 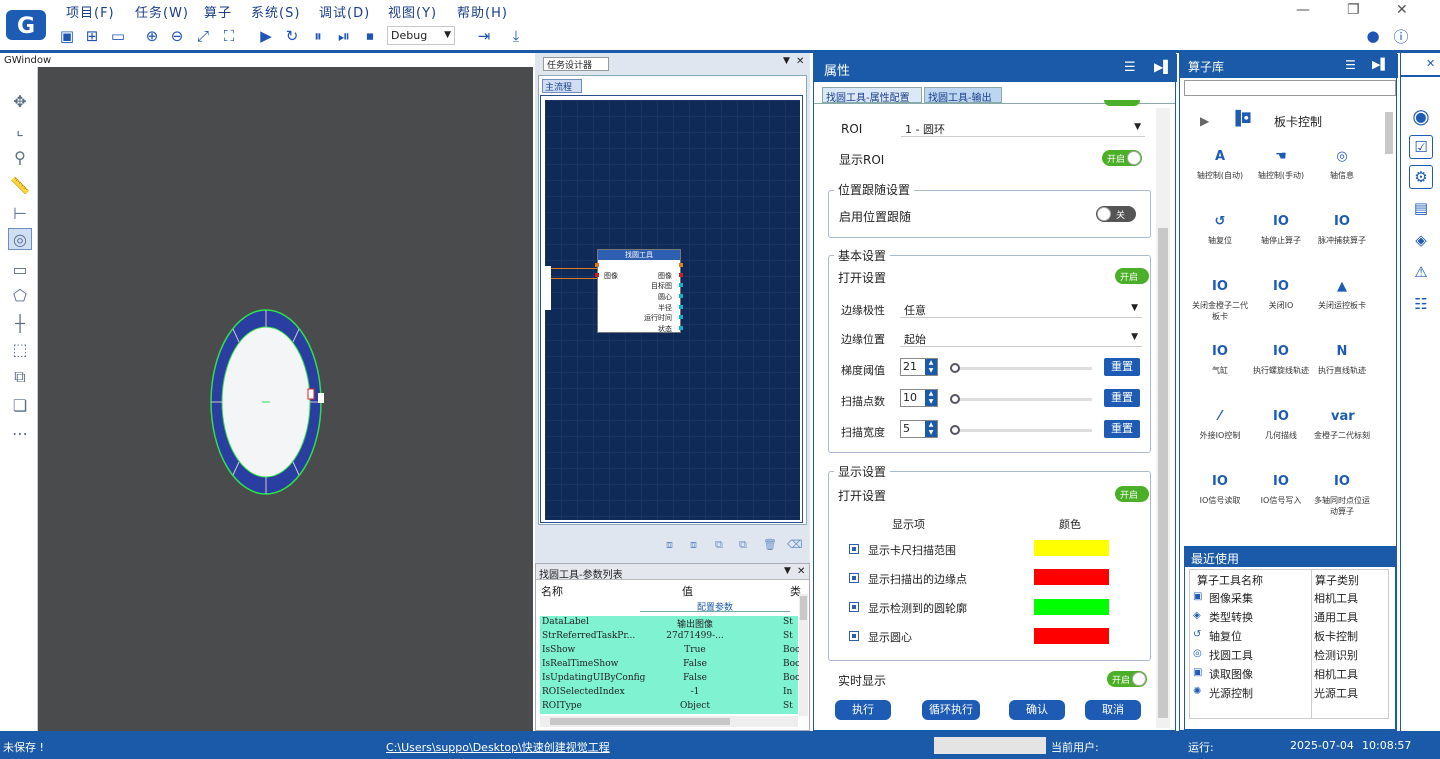 What do you see at coordinates (1281, 373) in the screenshot?
I see `operator-item: IO 执行螺旋线轨迹` at bounding box center [1281, 373].